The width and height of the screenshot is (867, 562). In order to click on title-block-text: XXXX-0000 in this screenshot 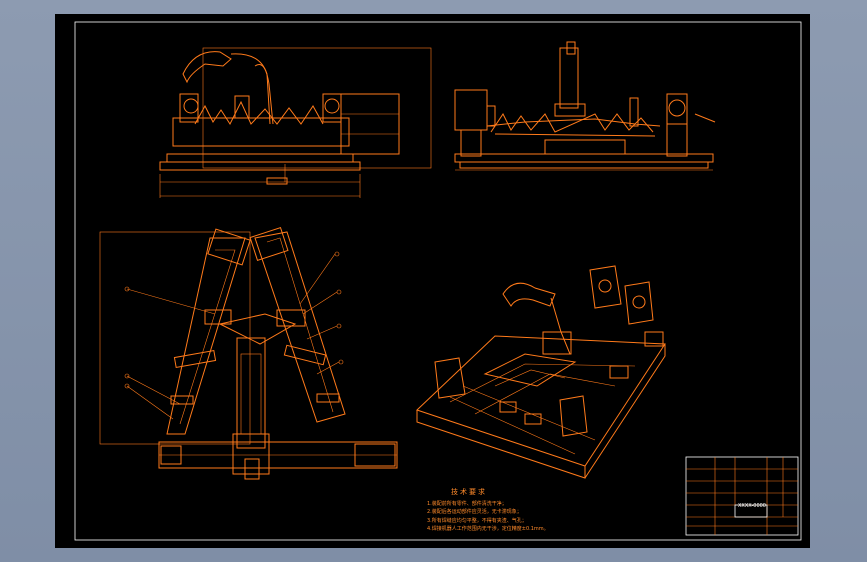, I will do `click(742, 496)`.